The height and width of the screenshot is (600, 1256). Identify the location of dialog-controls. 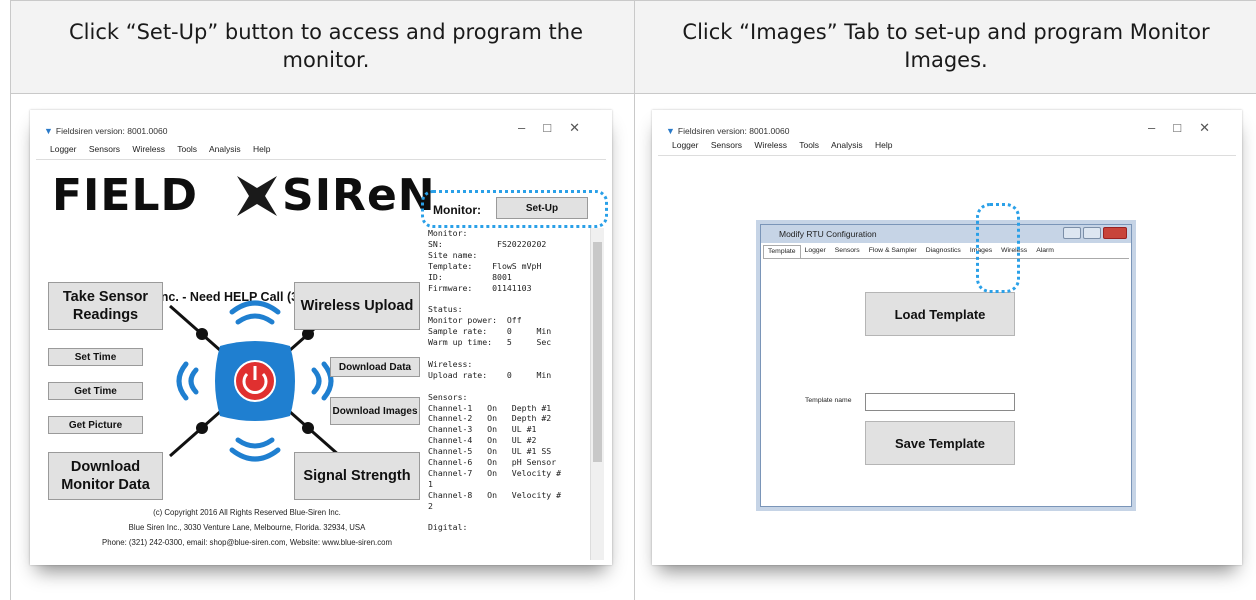
(1095, 233).